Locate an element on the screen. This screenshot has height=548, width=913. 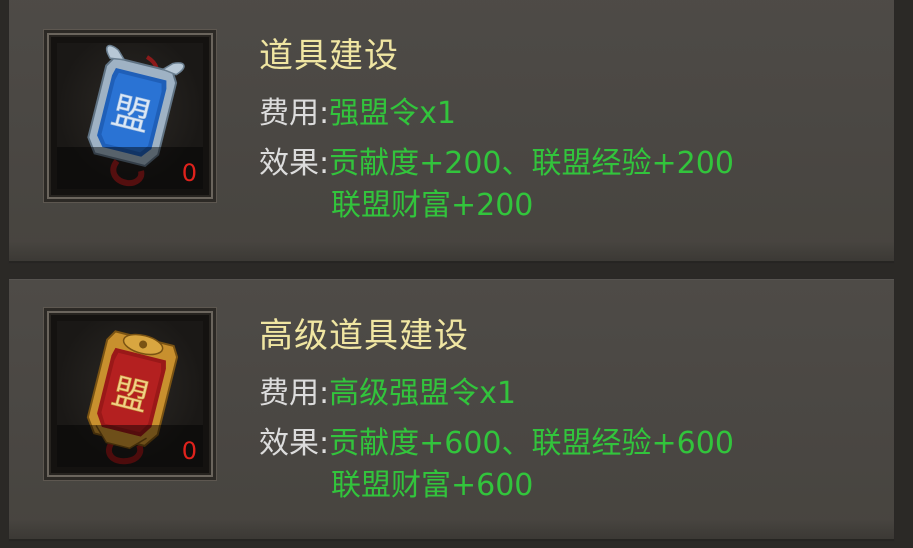
item-slot-advanced: 盟 0 is located at coordinates (130, 394).